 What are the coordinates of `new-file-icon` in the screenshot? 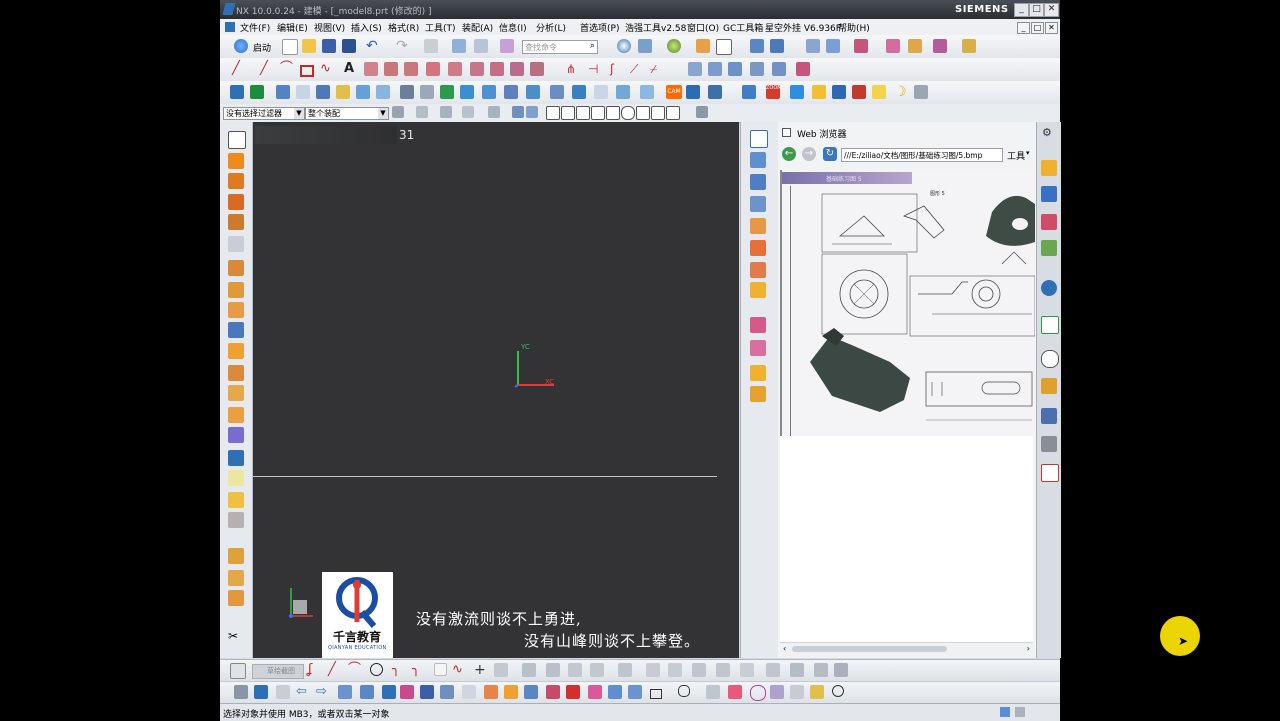 It's located at (290, 47).